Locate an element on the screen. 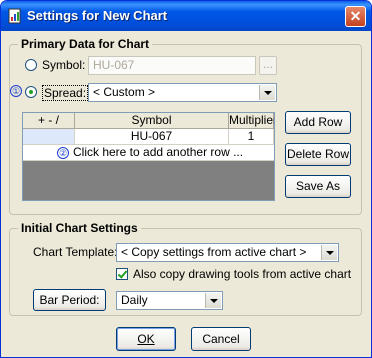 The image size is (372, 358). primary-data-legend: Primary Data for Chart is located at coordinates (85, 44).